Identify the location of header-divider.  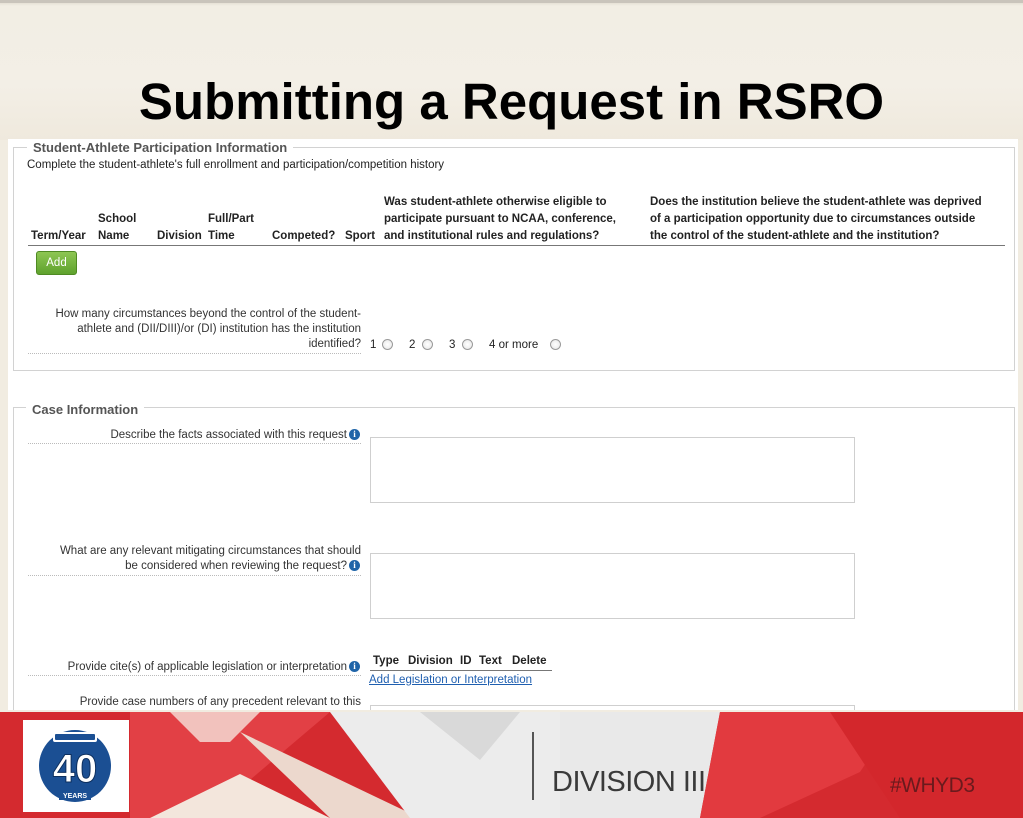
(516, 245).